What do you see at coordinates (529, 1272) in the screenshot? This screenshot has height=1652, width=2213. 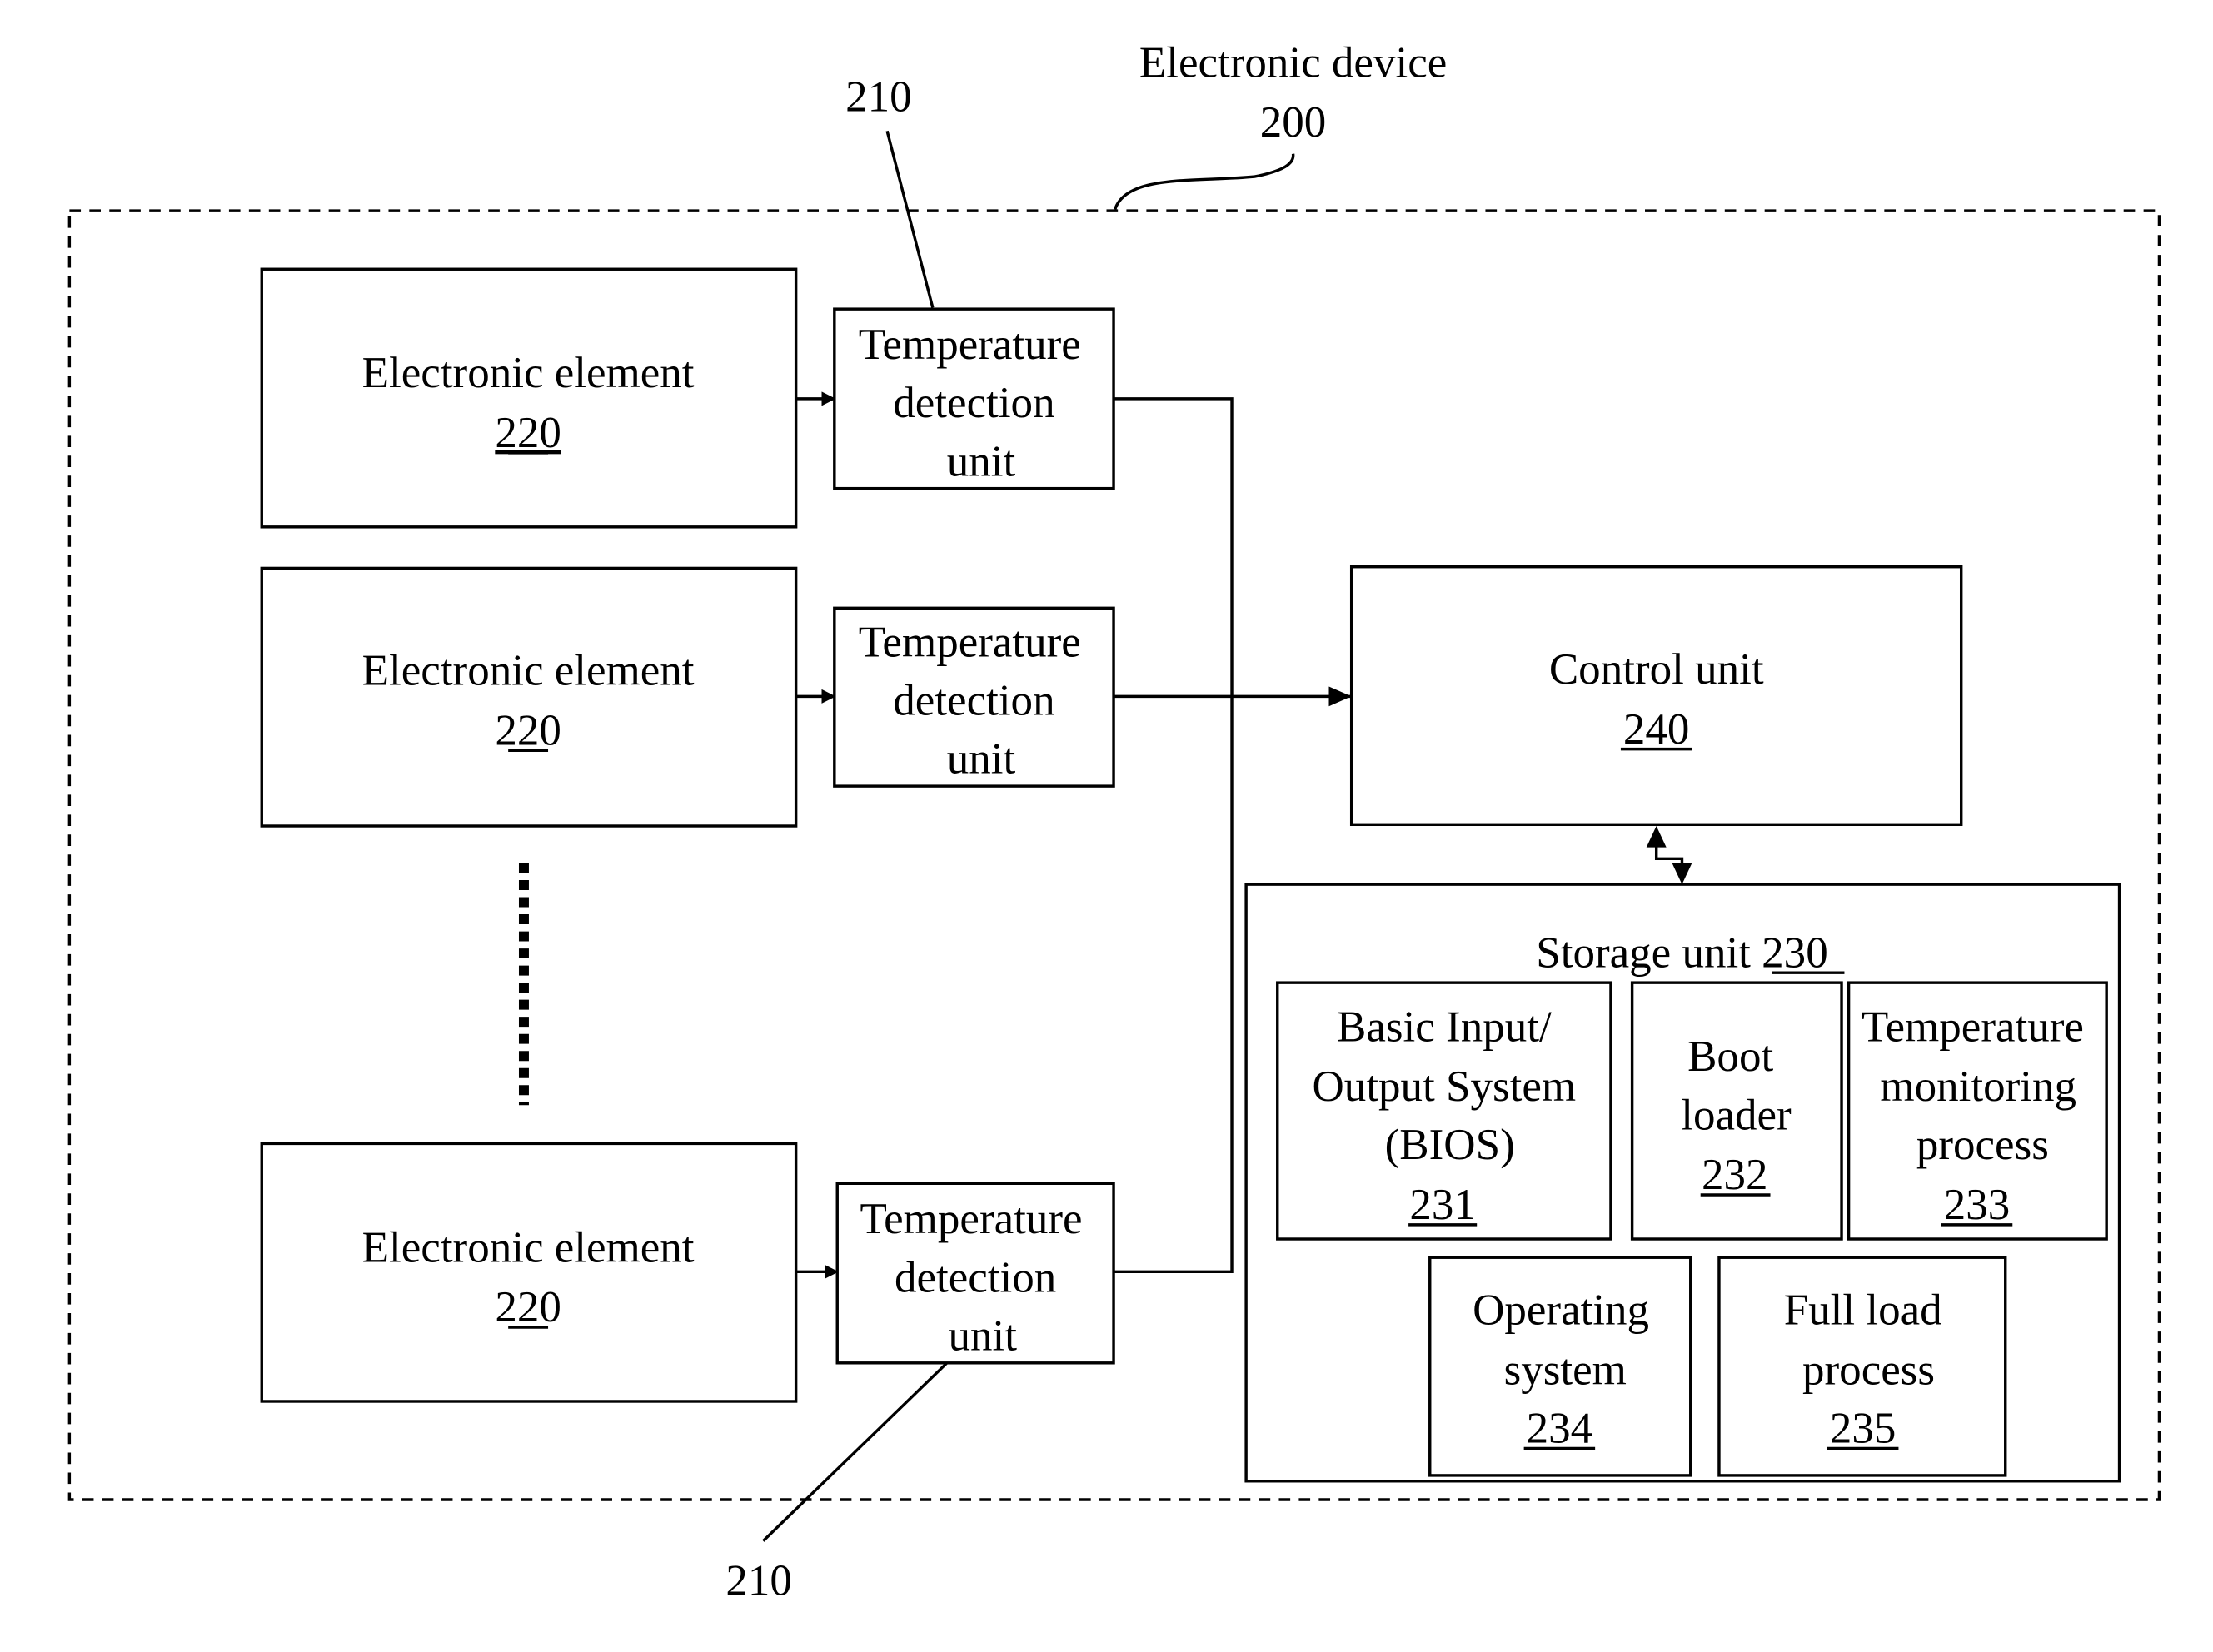 I see `electronic-element-3: Electronic element 220` at bounding box center [529, 1272].